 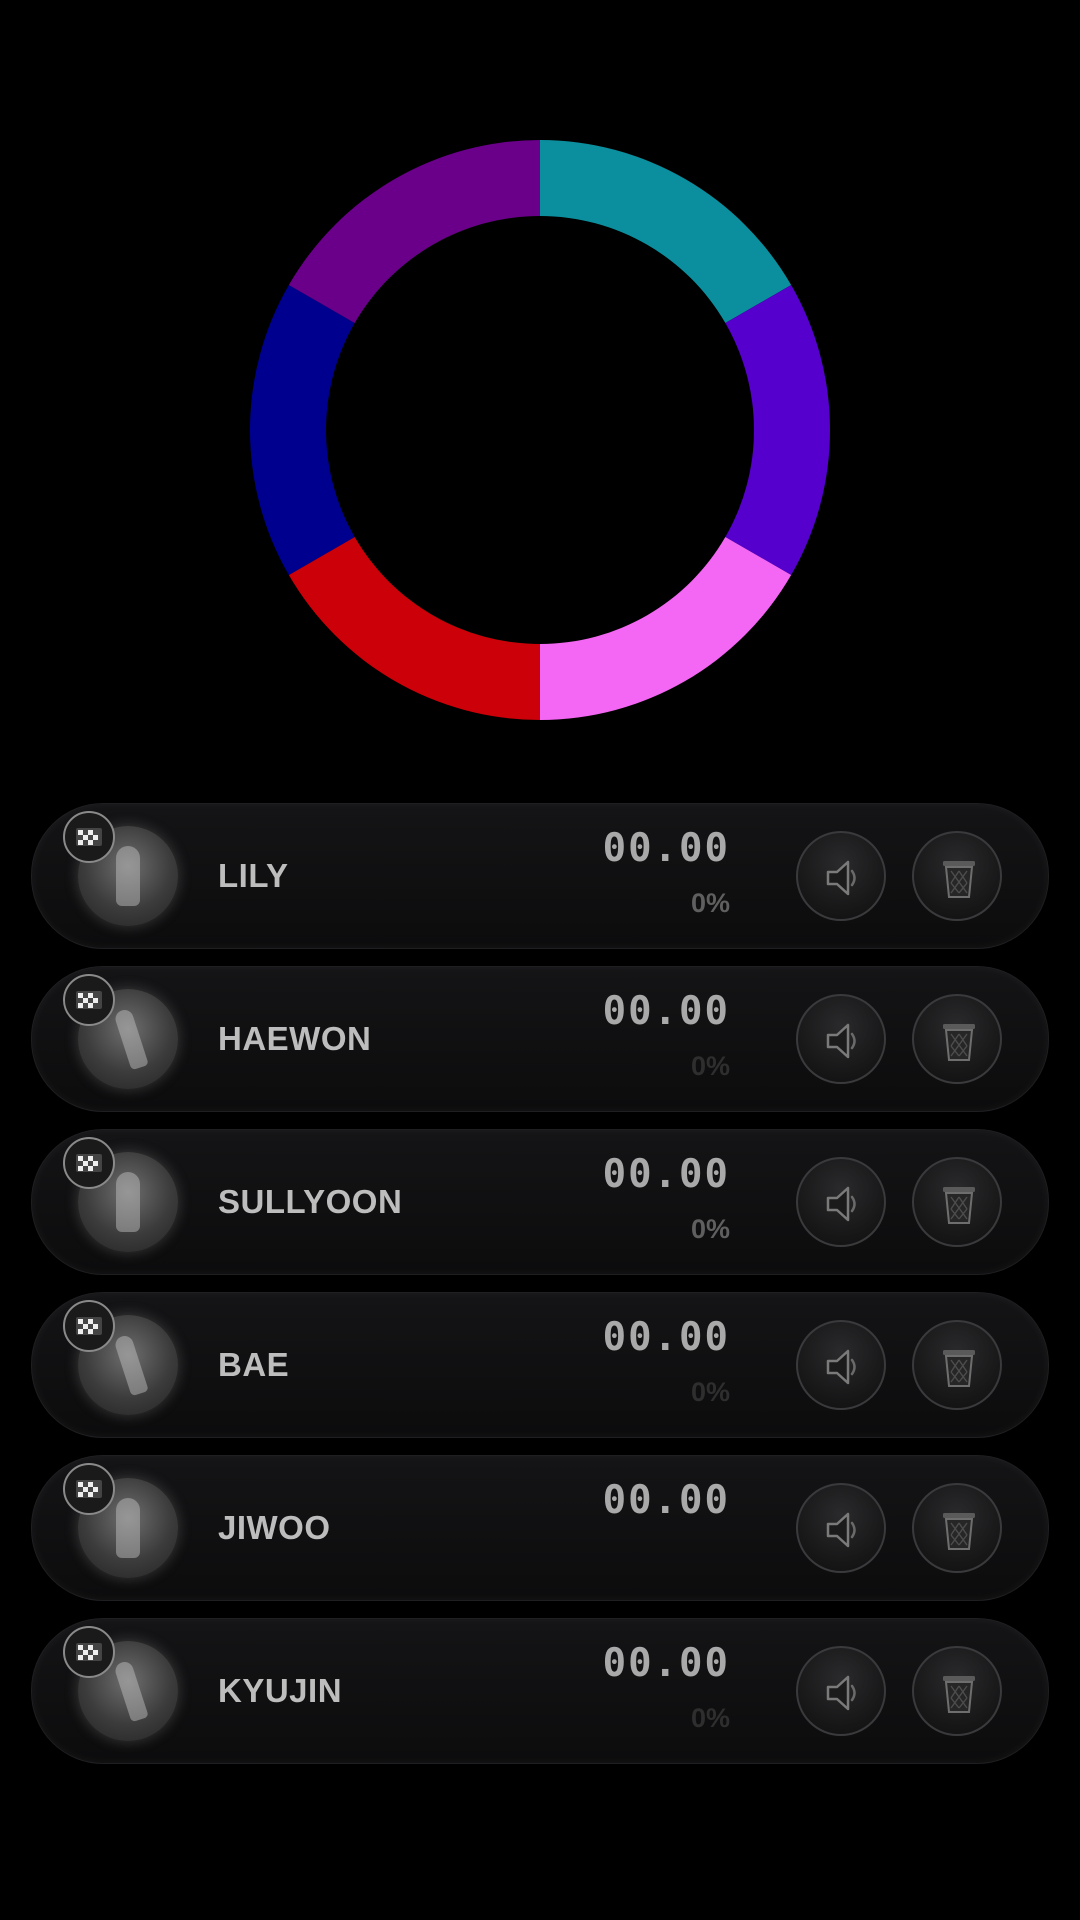 What do you see at coordinates (295, 1038) in the screenshot?
I see `member-name: HAEWON` at bounding box center [295, 1038].